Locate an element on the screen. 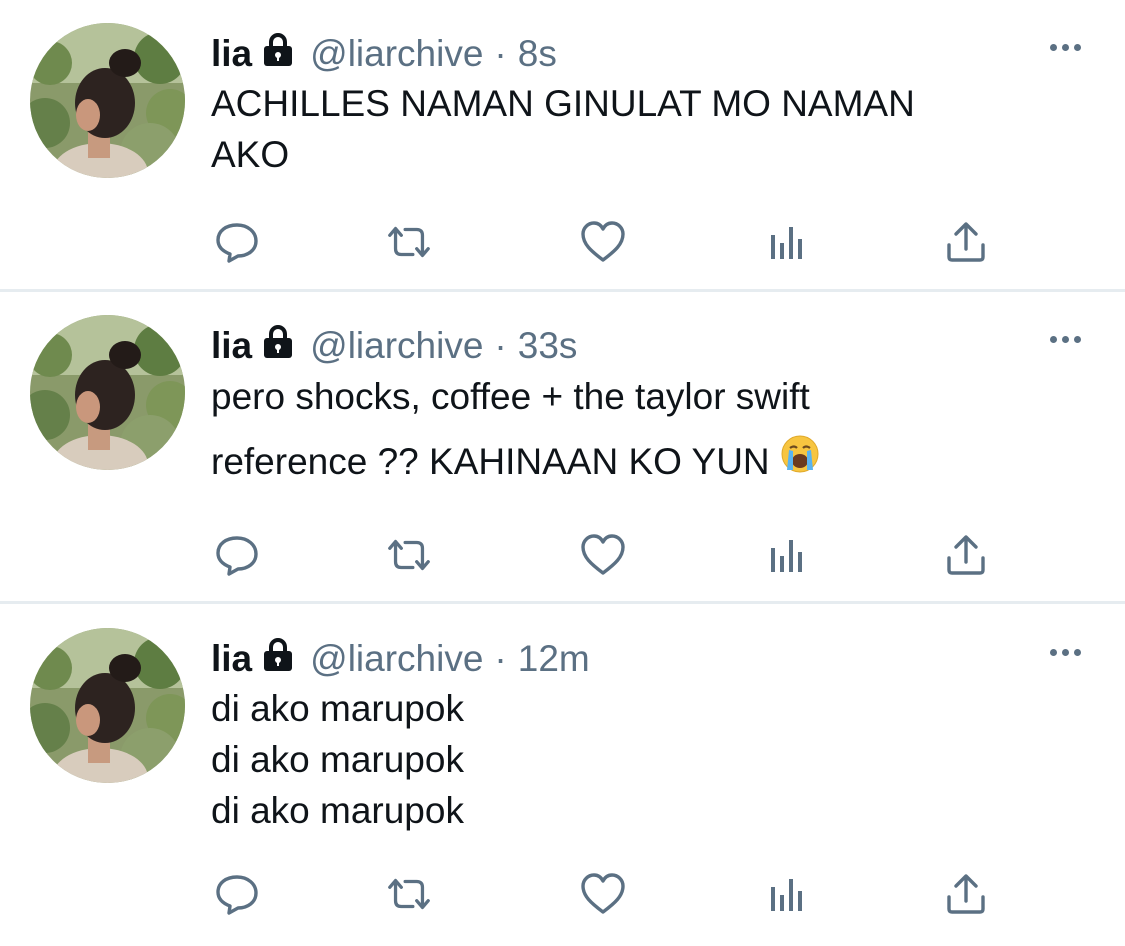 The height and width of the screenshot is (946, 1125). tweet-text: ACHILLES NAMAN GINULAT MO NAMAN AKO is located at coordinates (641, 129).